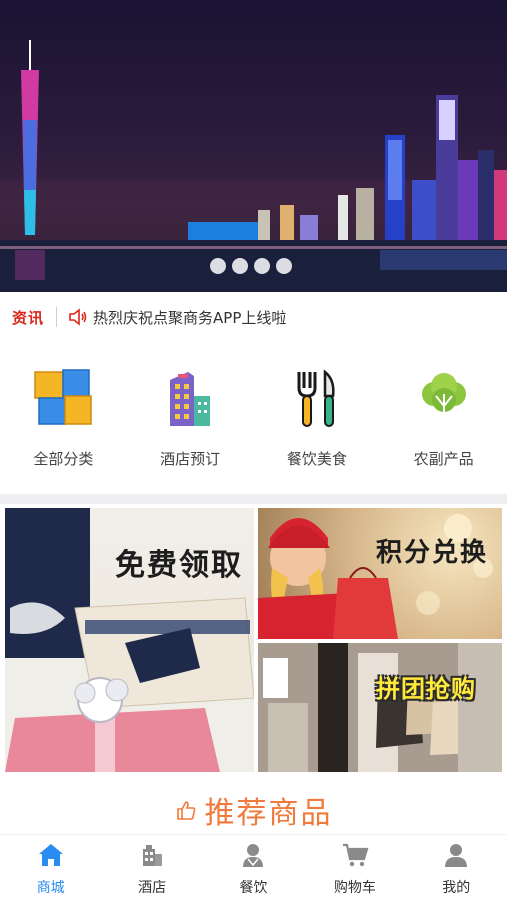 This screenshot has width=507, height=901. Describe the element at coordinates (63, 459) in the screenshot. I see `category-label: 全部分类` at that location.